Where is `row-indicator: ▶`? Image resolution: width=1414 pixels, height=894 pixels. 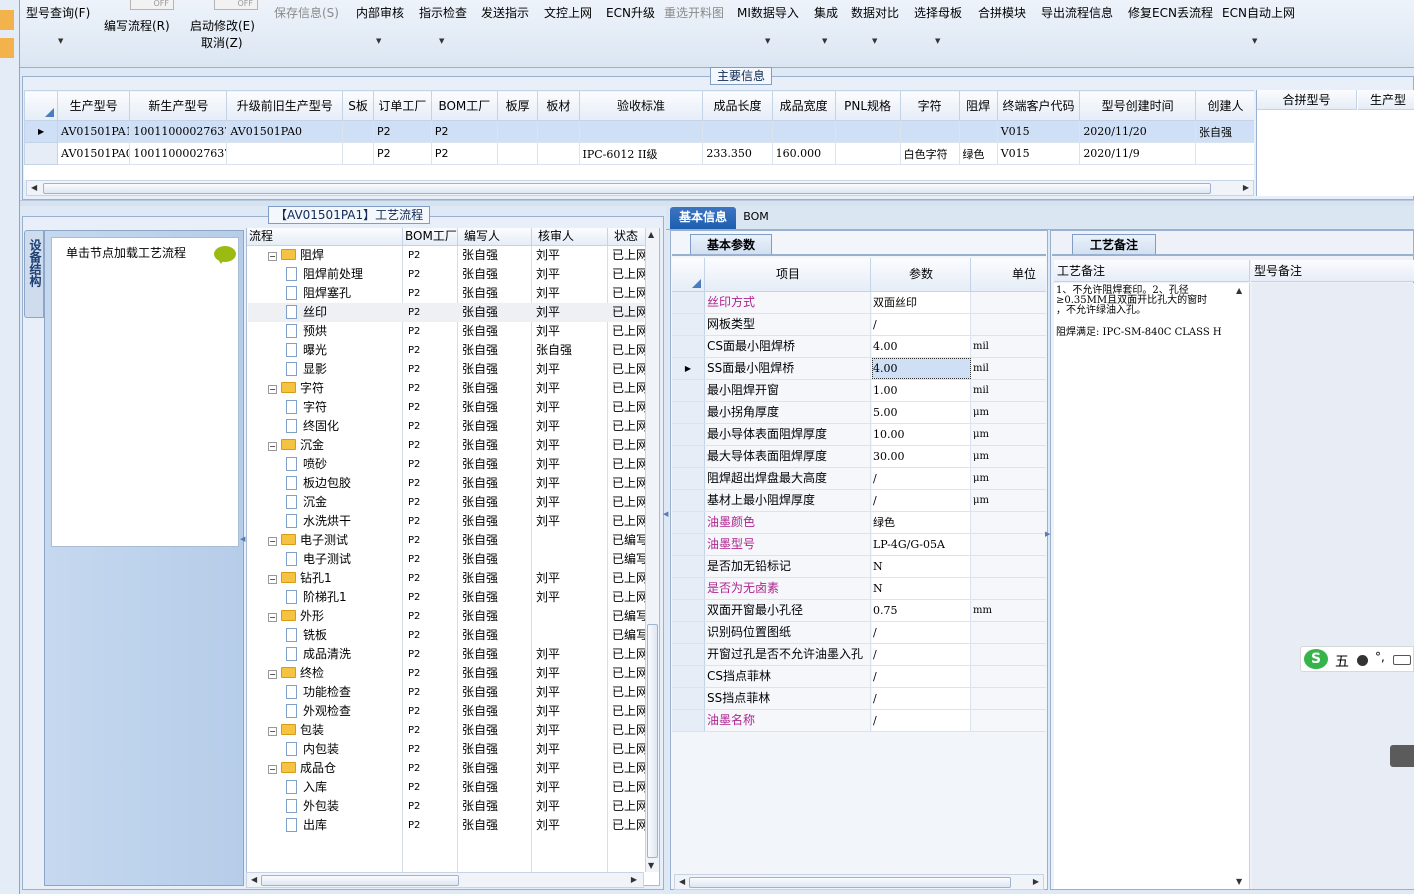
row-indicator: ▶ is located at coordinates (688, 368).